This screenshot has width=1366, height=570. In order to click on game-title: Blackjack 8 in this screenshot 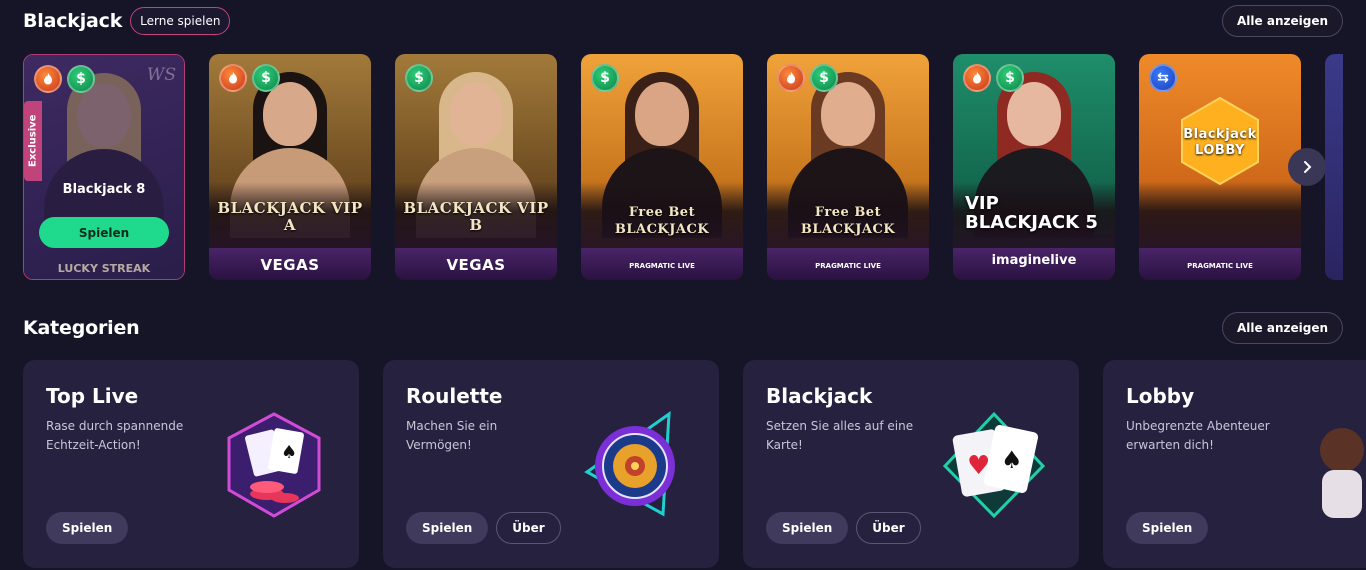, I will do `click(104, 189)`.